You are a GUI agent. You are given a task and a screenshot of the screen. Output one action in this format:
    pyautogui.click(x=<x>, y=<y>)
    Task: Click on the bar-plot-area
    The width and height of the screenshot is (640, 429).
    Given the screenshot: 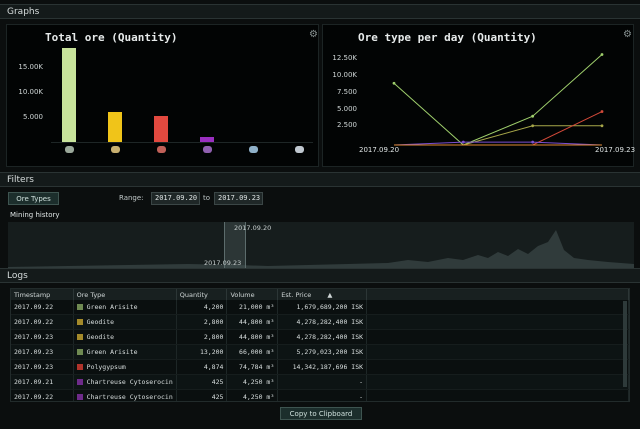 What is the action you would take?
    pyautogui.click(x=182, y=94)
    